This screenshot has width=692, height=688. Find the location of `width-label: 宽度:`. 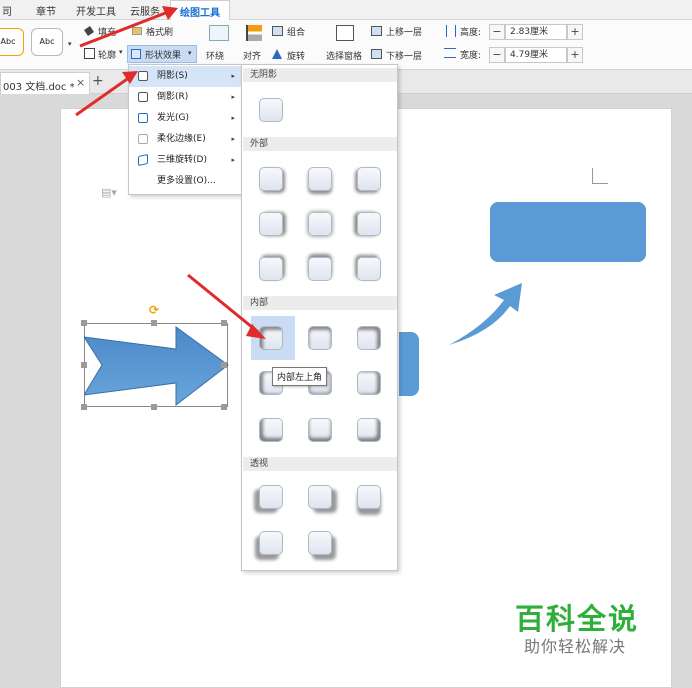

width-label: 宽度: is located at coordinates (471, 56).